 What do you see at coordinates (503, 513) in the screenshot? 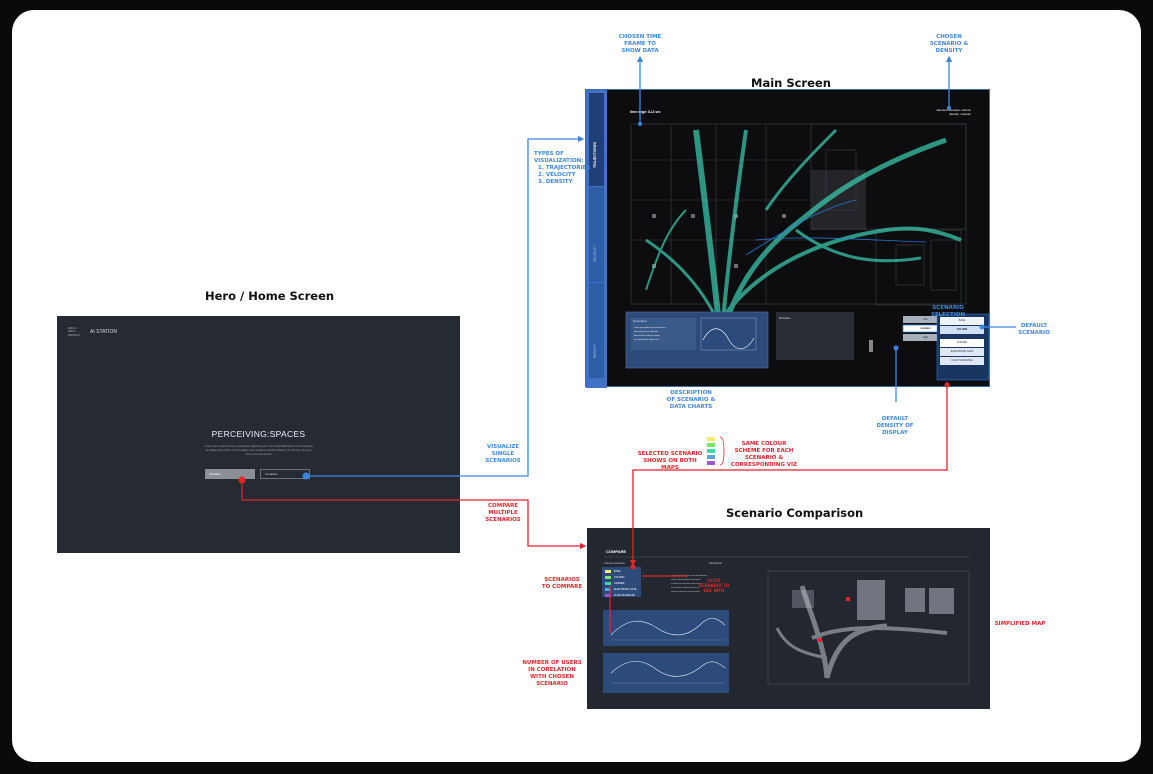
I see `annotation-compare-multiple: COMPARE MULTIPLE SCENARIOS` at bounding box center [503, 513].